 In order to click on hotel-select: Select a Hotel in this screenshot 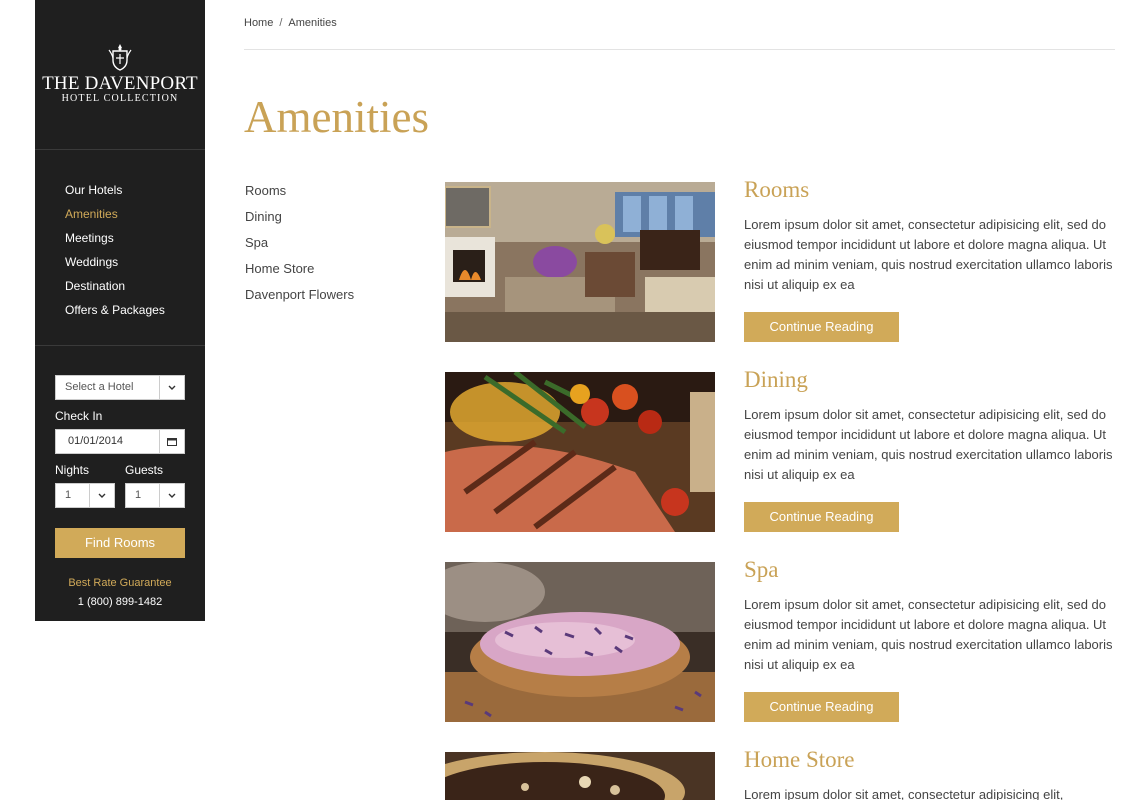, I will do `click(120, 387)`.